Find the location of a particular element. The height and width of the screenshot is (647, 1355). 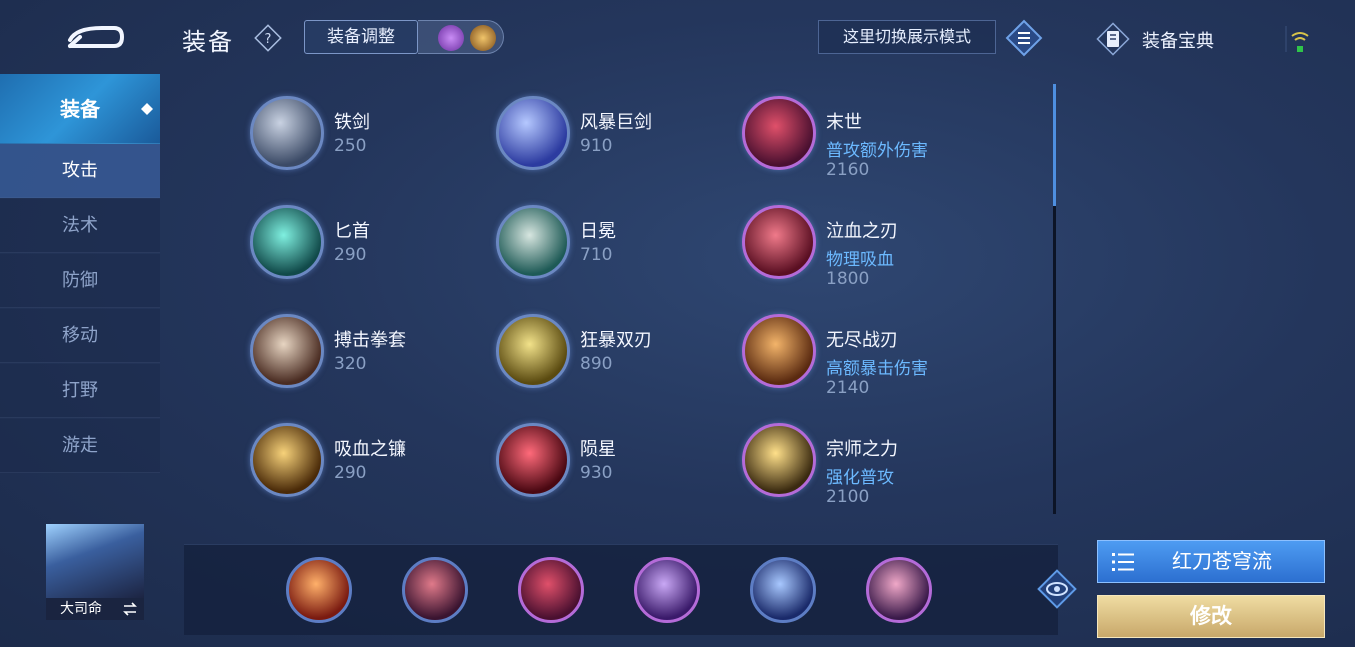

back-icon is located at coordinates (94, 37).